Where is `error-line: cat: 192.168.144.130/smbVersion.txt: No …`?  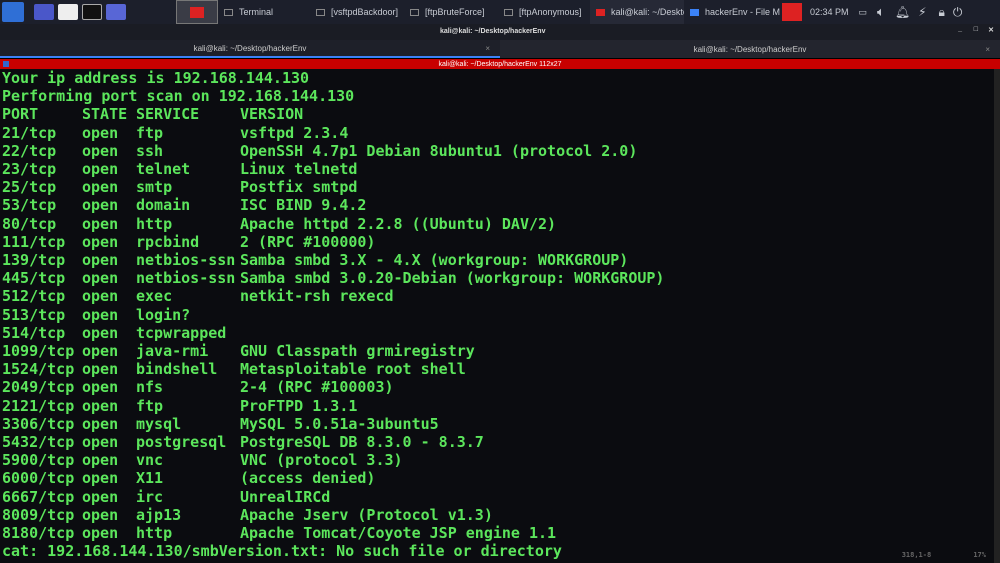
error-line: cat: 192.168.144.130/smbVersion.txt: No … is located at coordinates (282, 551).